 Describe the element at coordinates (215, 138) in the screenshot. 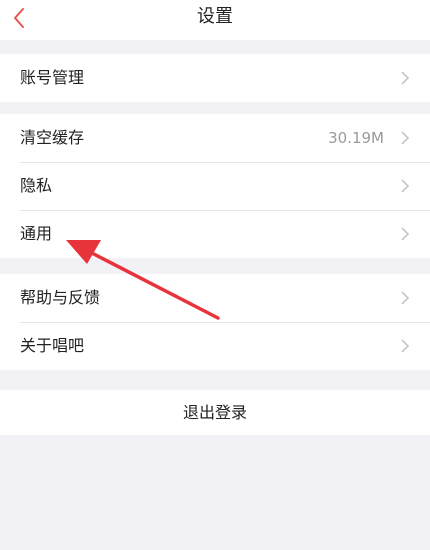

I see `settings-item-clear-cache: 清空缓存 30.19M` at that location.